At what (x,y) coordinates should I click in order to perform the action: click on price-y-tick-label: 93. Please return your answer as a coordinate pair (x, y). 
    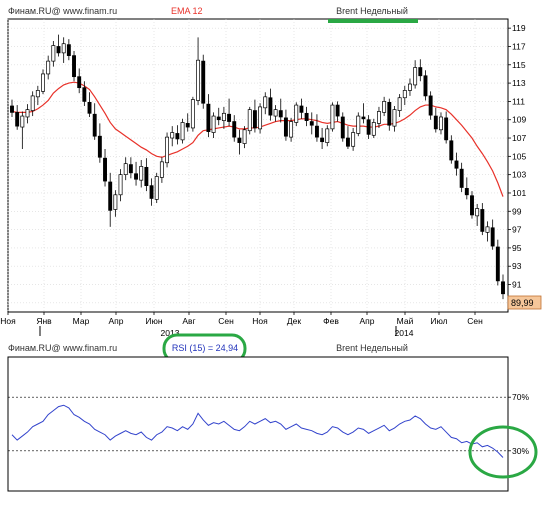
    Looking at the image, I should click on (517, 266).